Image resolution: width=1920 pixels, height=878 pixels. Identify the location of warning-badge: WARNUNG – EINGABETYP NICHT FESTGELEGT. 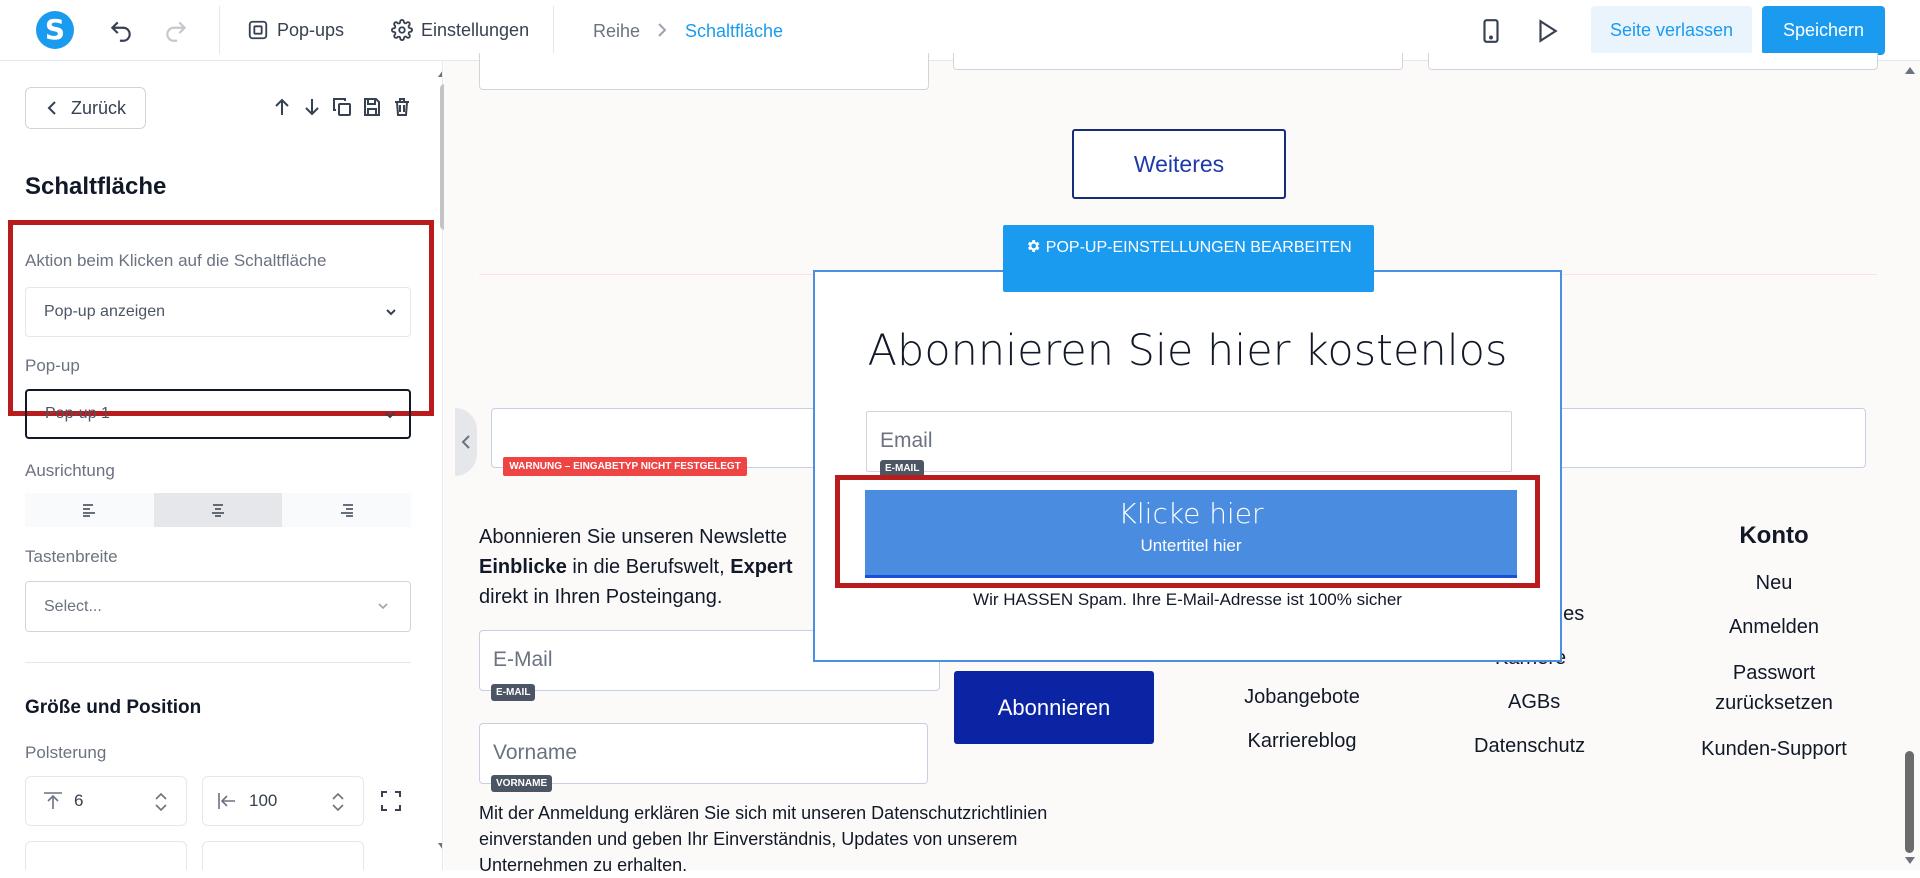
(625, 466).